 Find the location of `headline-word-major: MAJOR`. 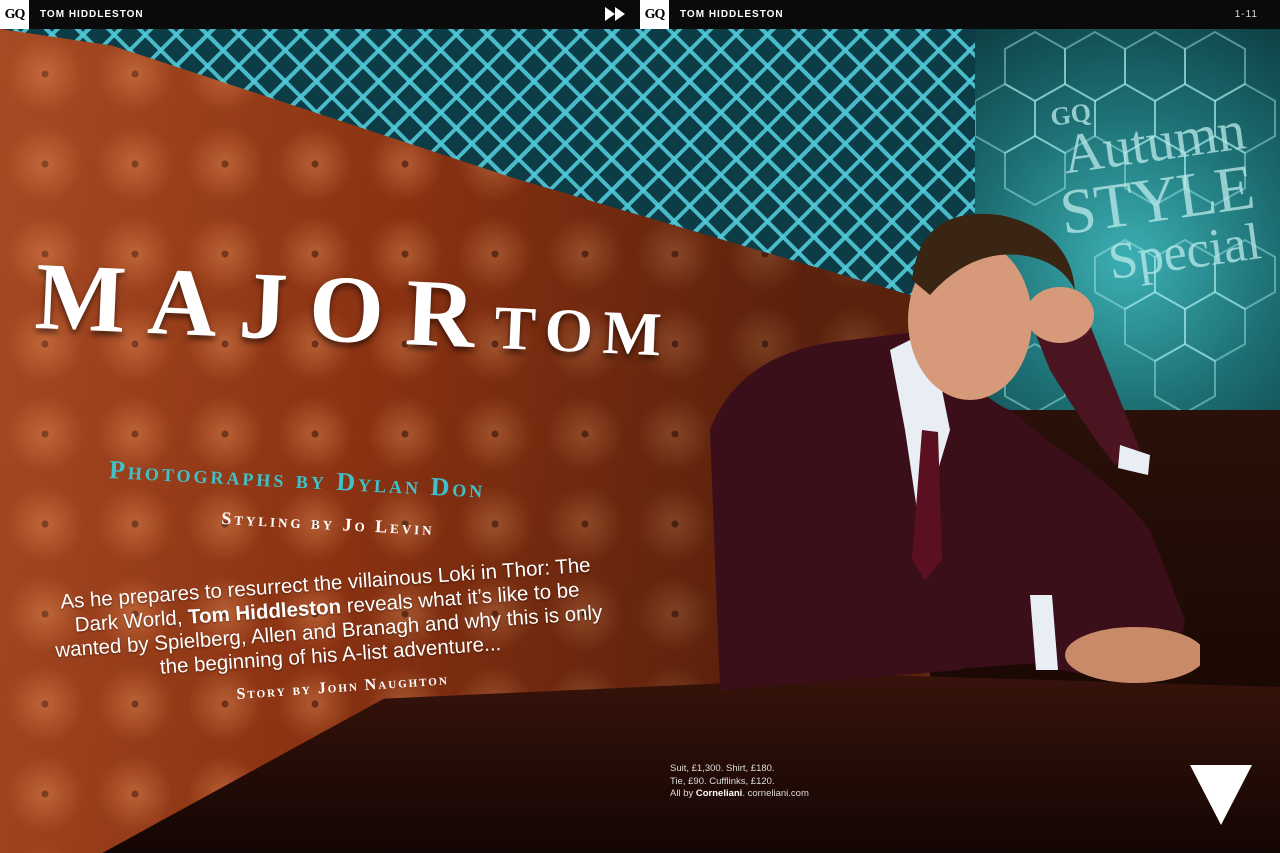

headline-word-major: MAJOR is located at coordinates (266, 305).